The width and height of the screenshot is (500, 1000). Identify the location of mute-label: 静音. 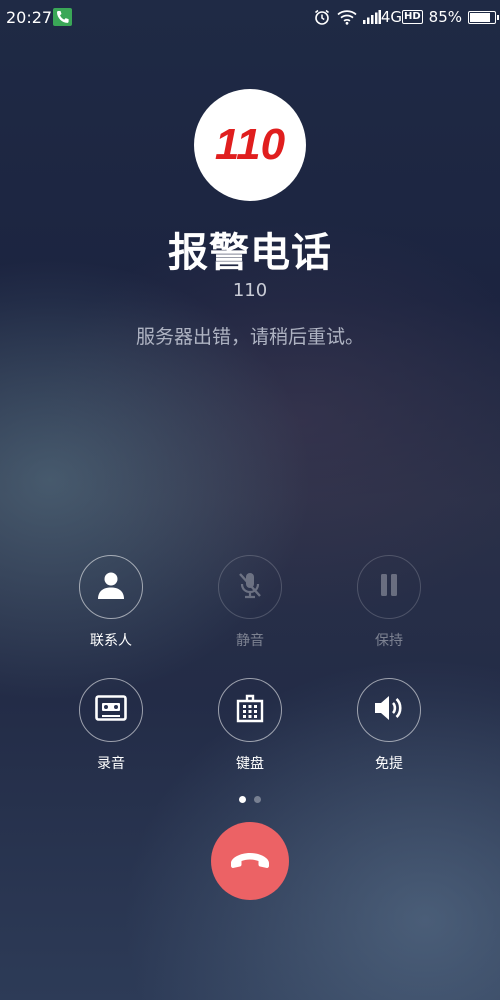
(250, 641).